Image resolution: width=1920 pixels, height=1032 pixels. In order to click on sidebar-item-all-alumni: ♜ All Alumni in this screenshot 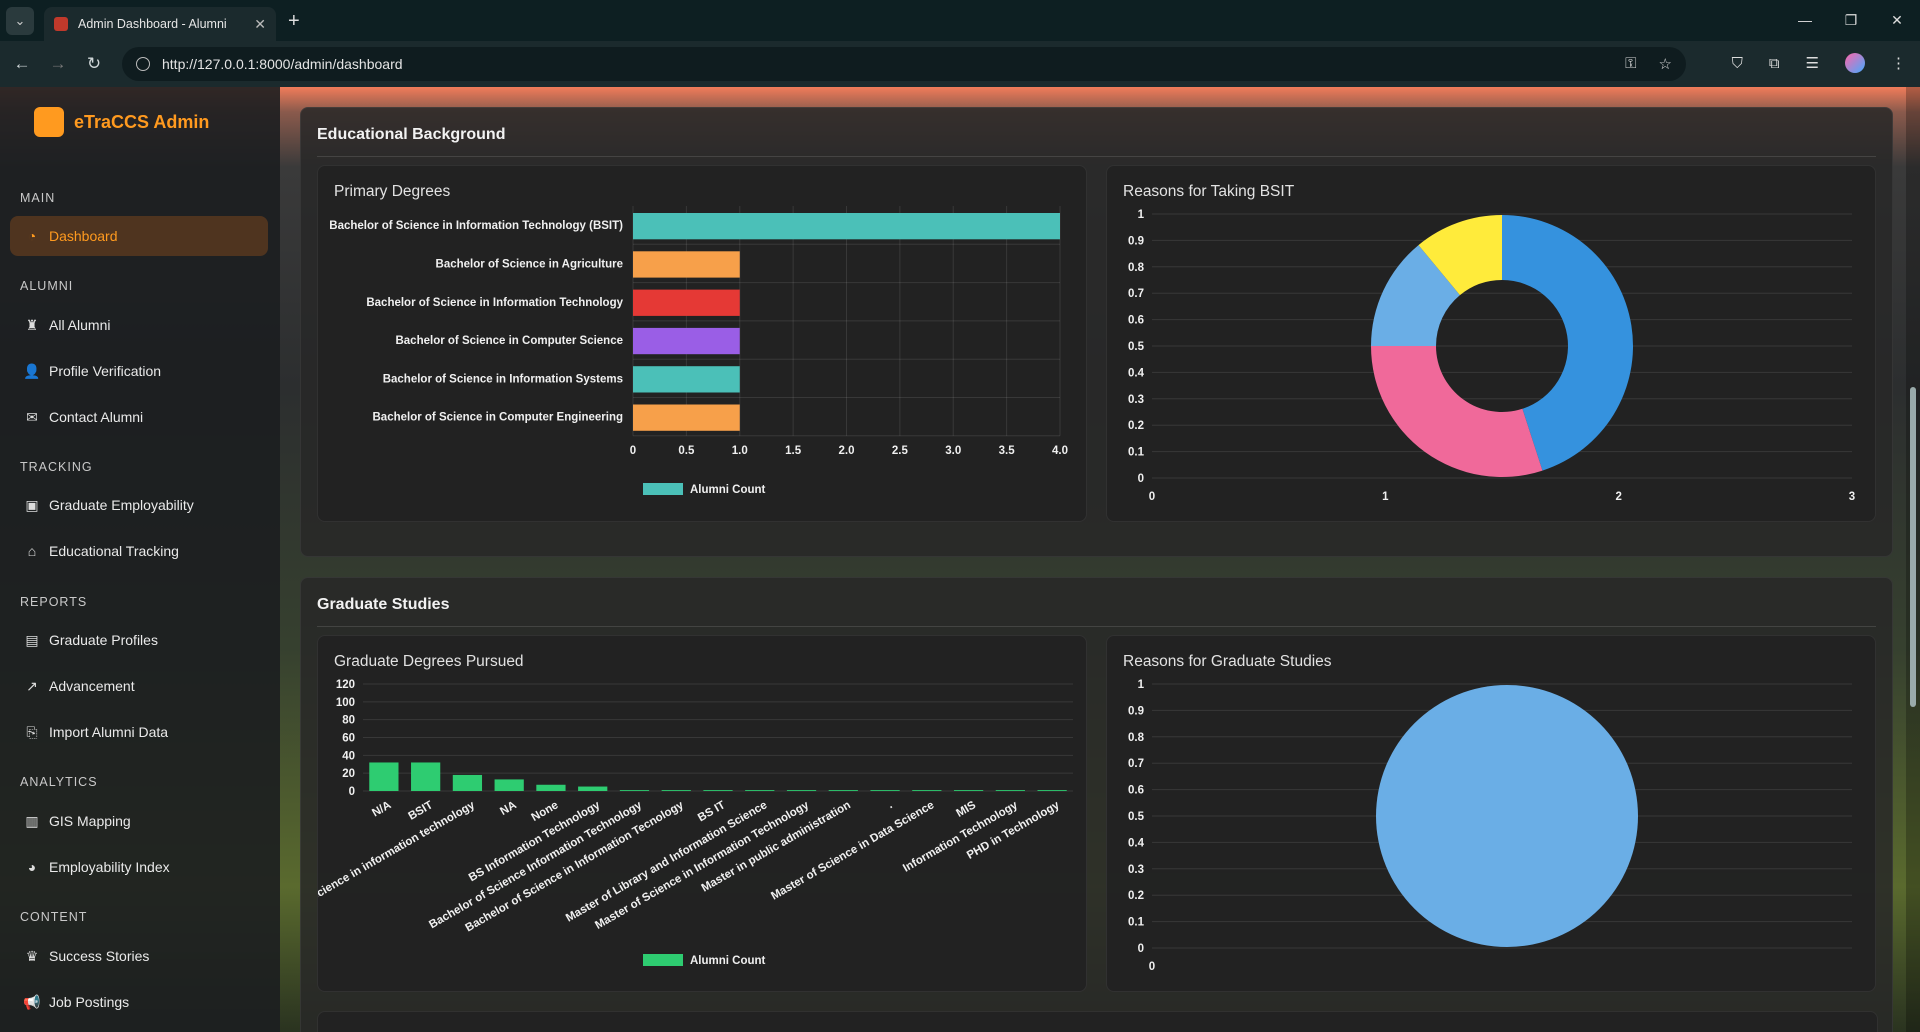, I will do `click(139, 325)`.